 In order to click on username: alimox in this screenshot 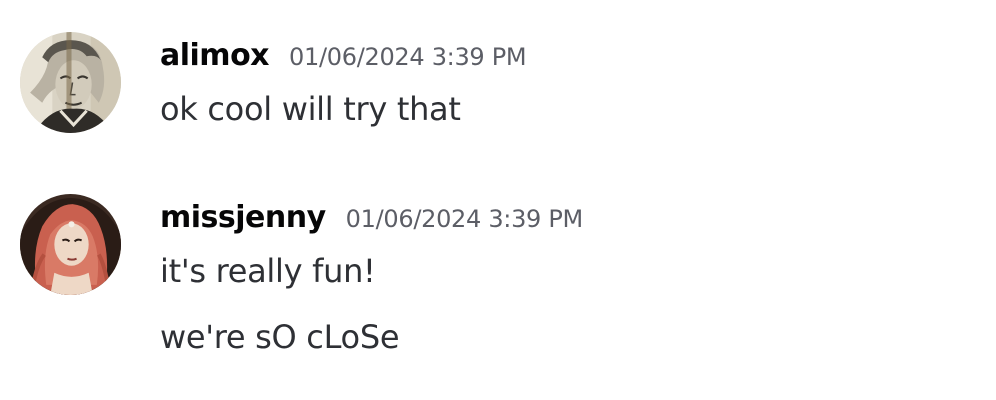, I will do `click(215, 55)`.